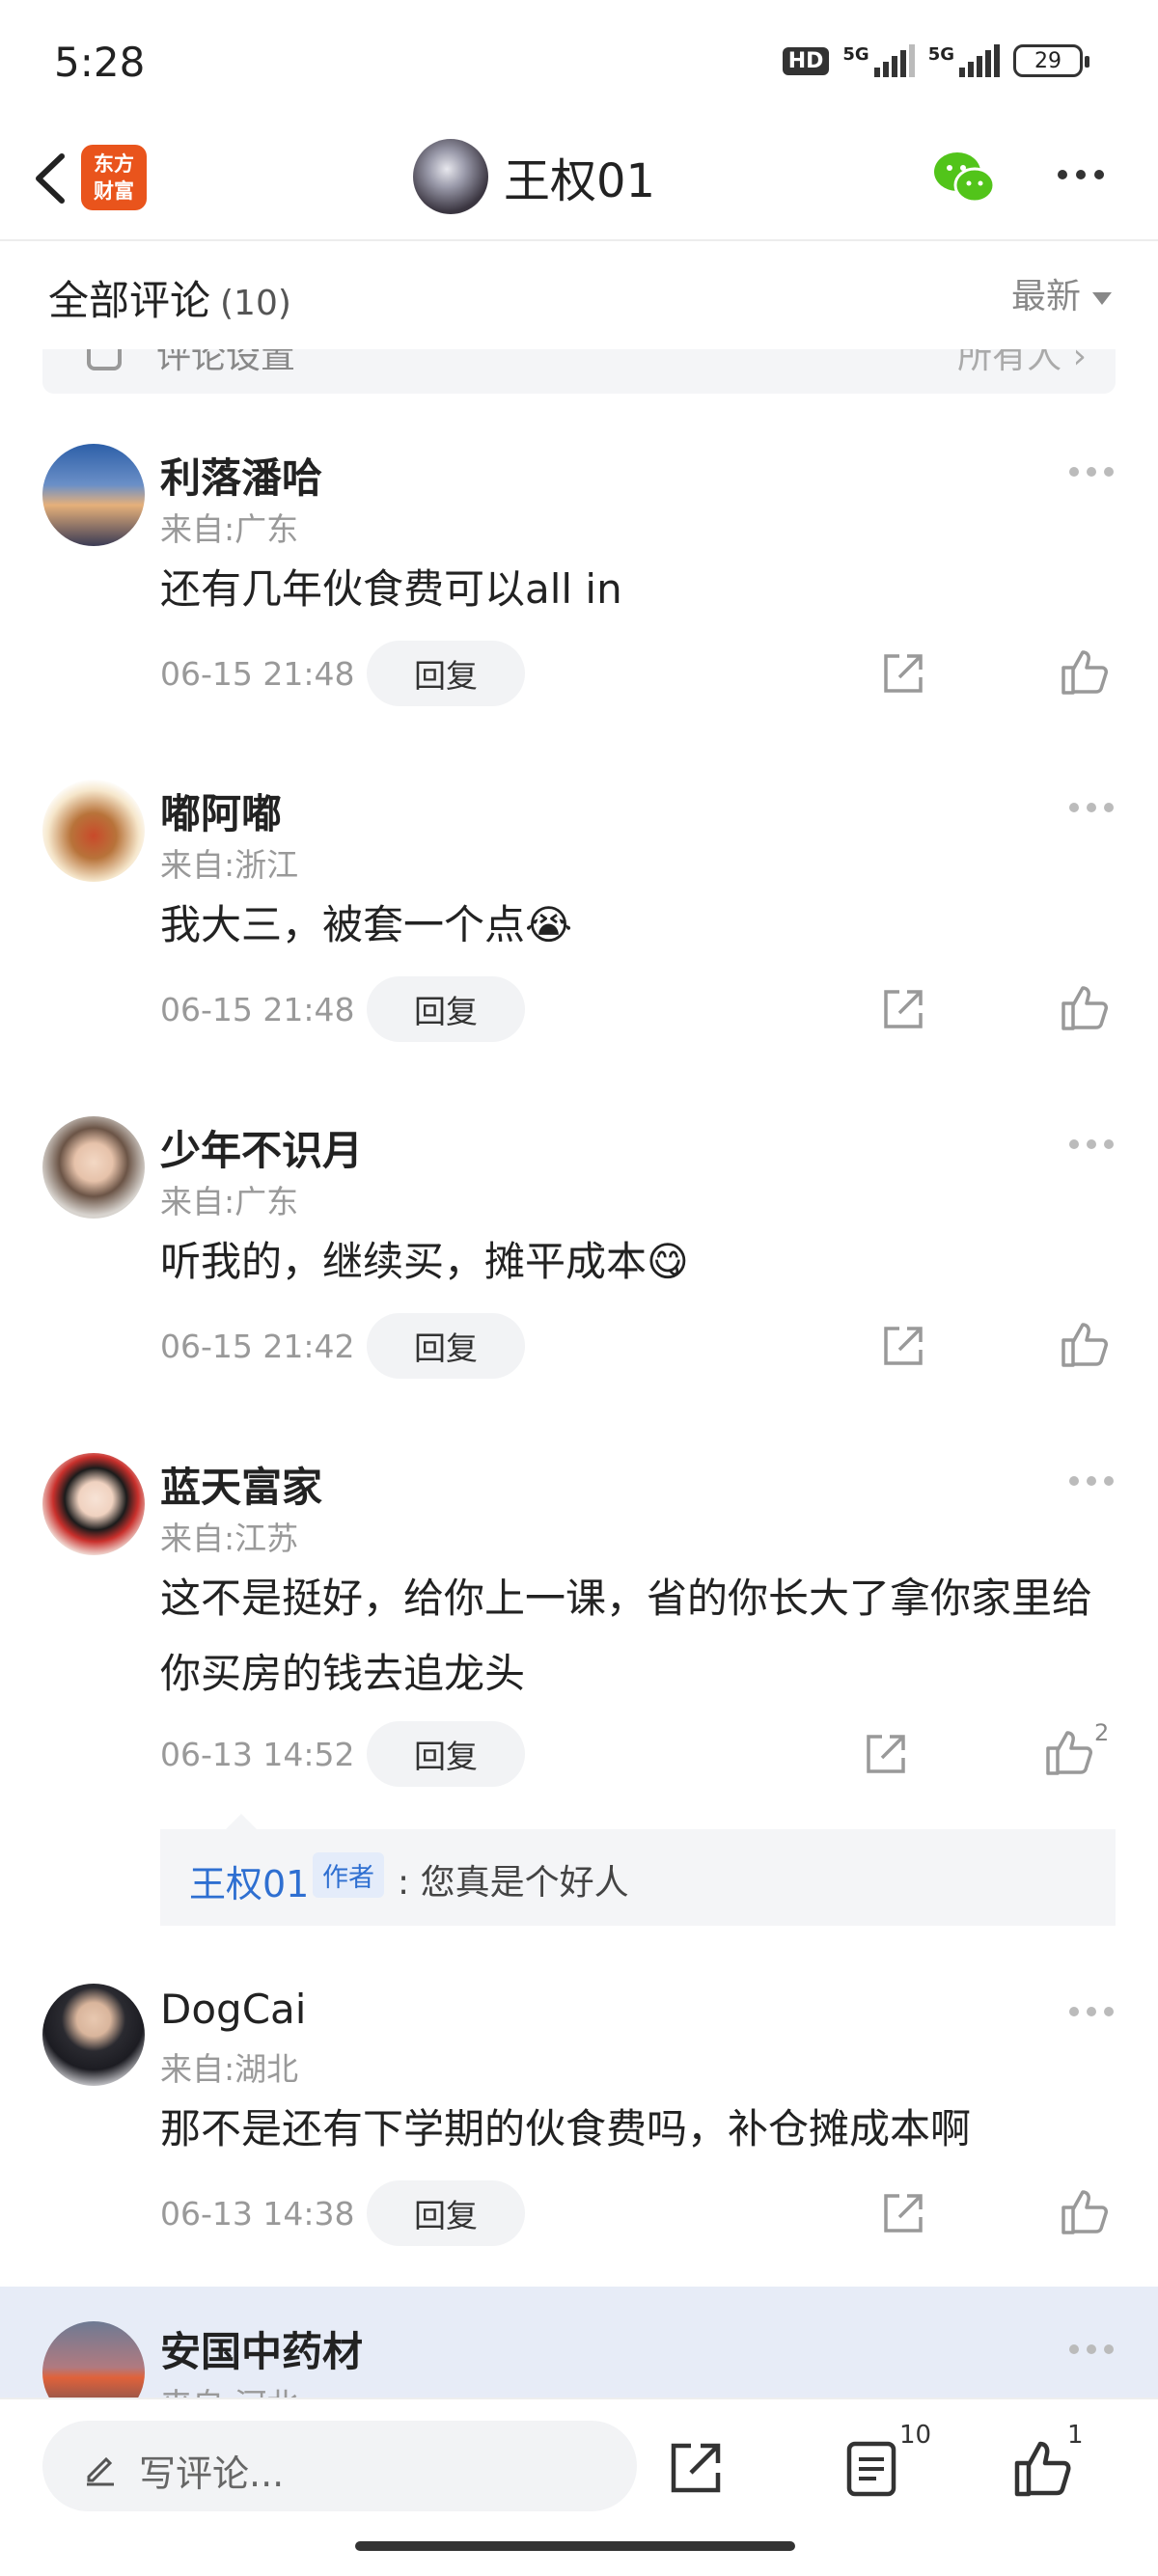  Describe the element at coordinates (964, 178) in the screenshot. I see `wechat-share-icon` at that location.